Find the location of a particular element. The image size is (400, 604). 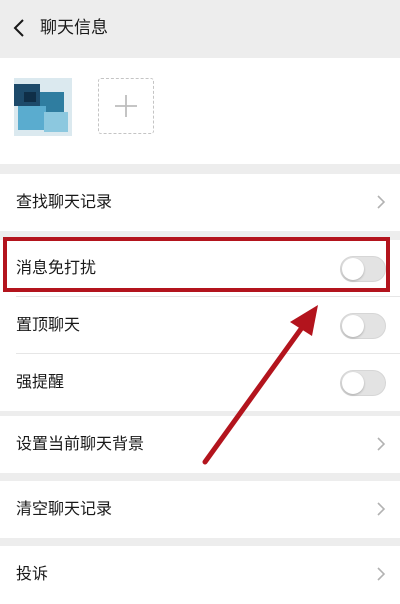

pin-chat-toggle is located at coordinates (363, 326).